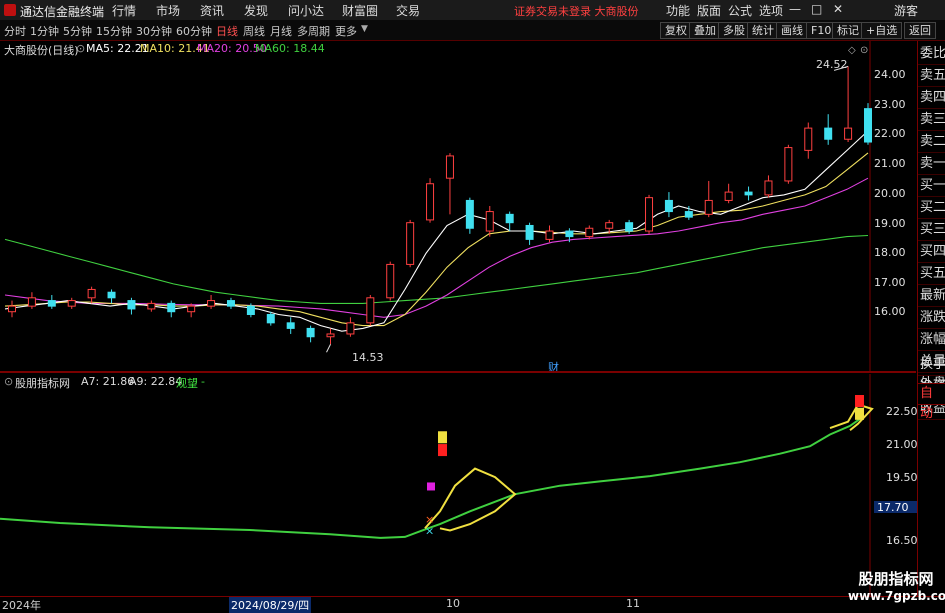 The width and height of the screenshot is (945, 613). What do you see at coordinates (154, 31) in the screenshot?
I see `period-30min: 30分钟` at bounding box center [154, 31].